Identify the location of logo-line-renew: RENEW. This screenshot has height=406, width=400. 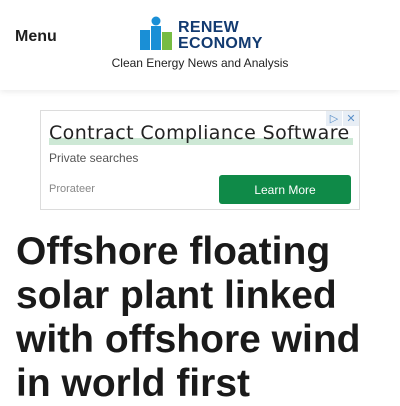
(209, 27).